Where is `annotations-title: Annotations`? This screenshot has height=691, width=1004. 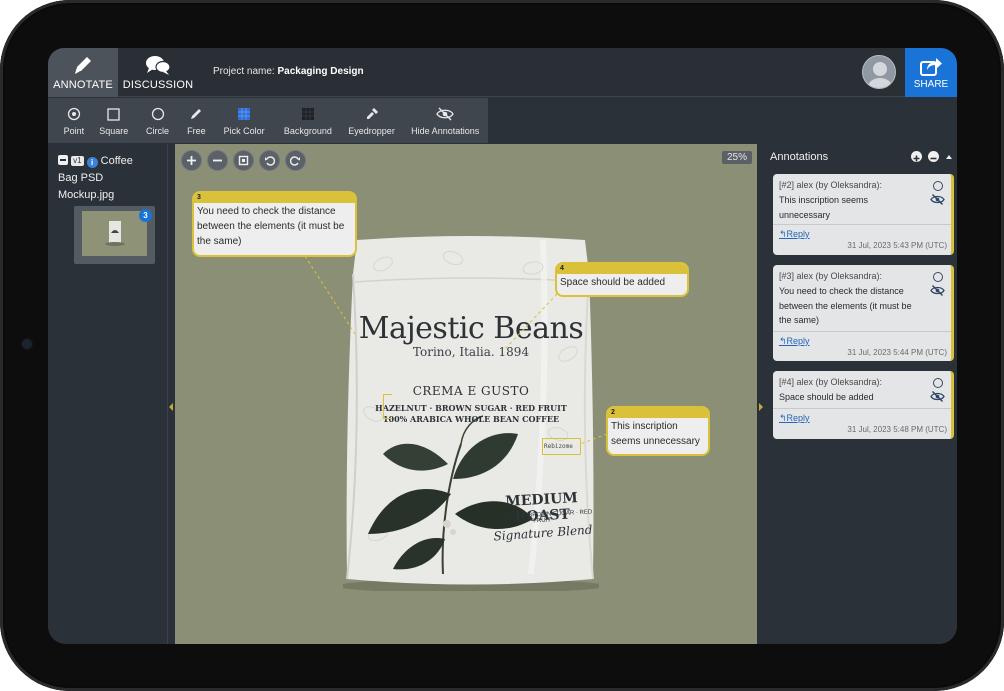 annotations-title: Annotations is located at coordinates (799, 157).